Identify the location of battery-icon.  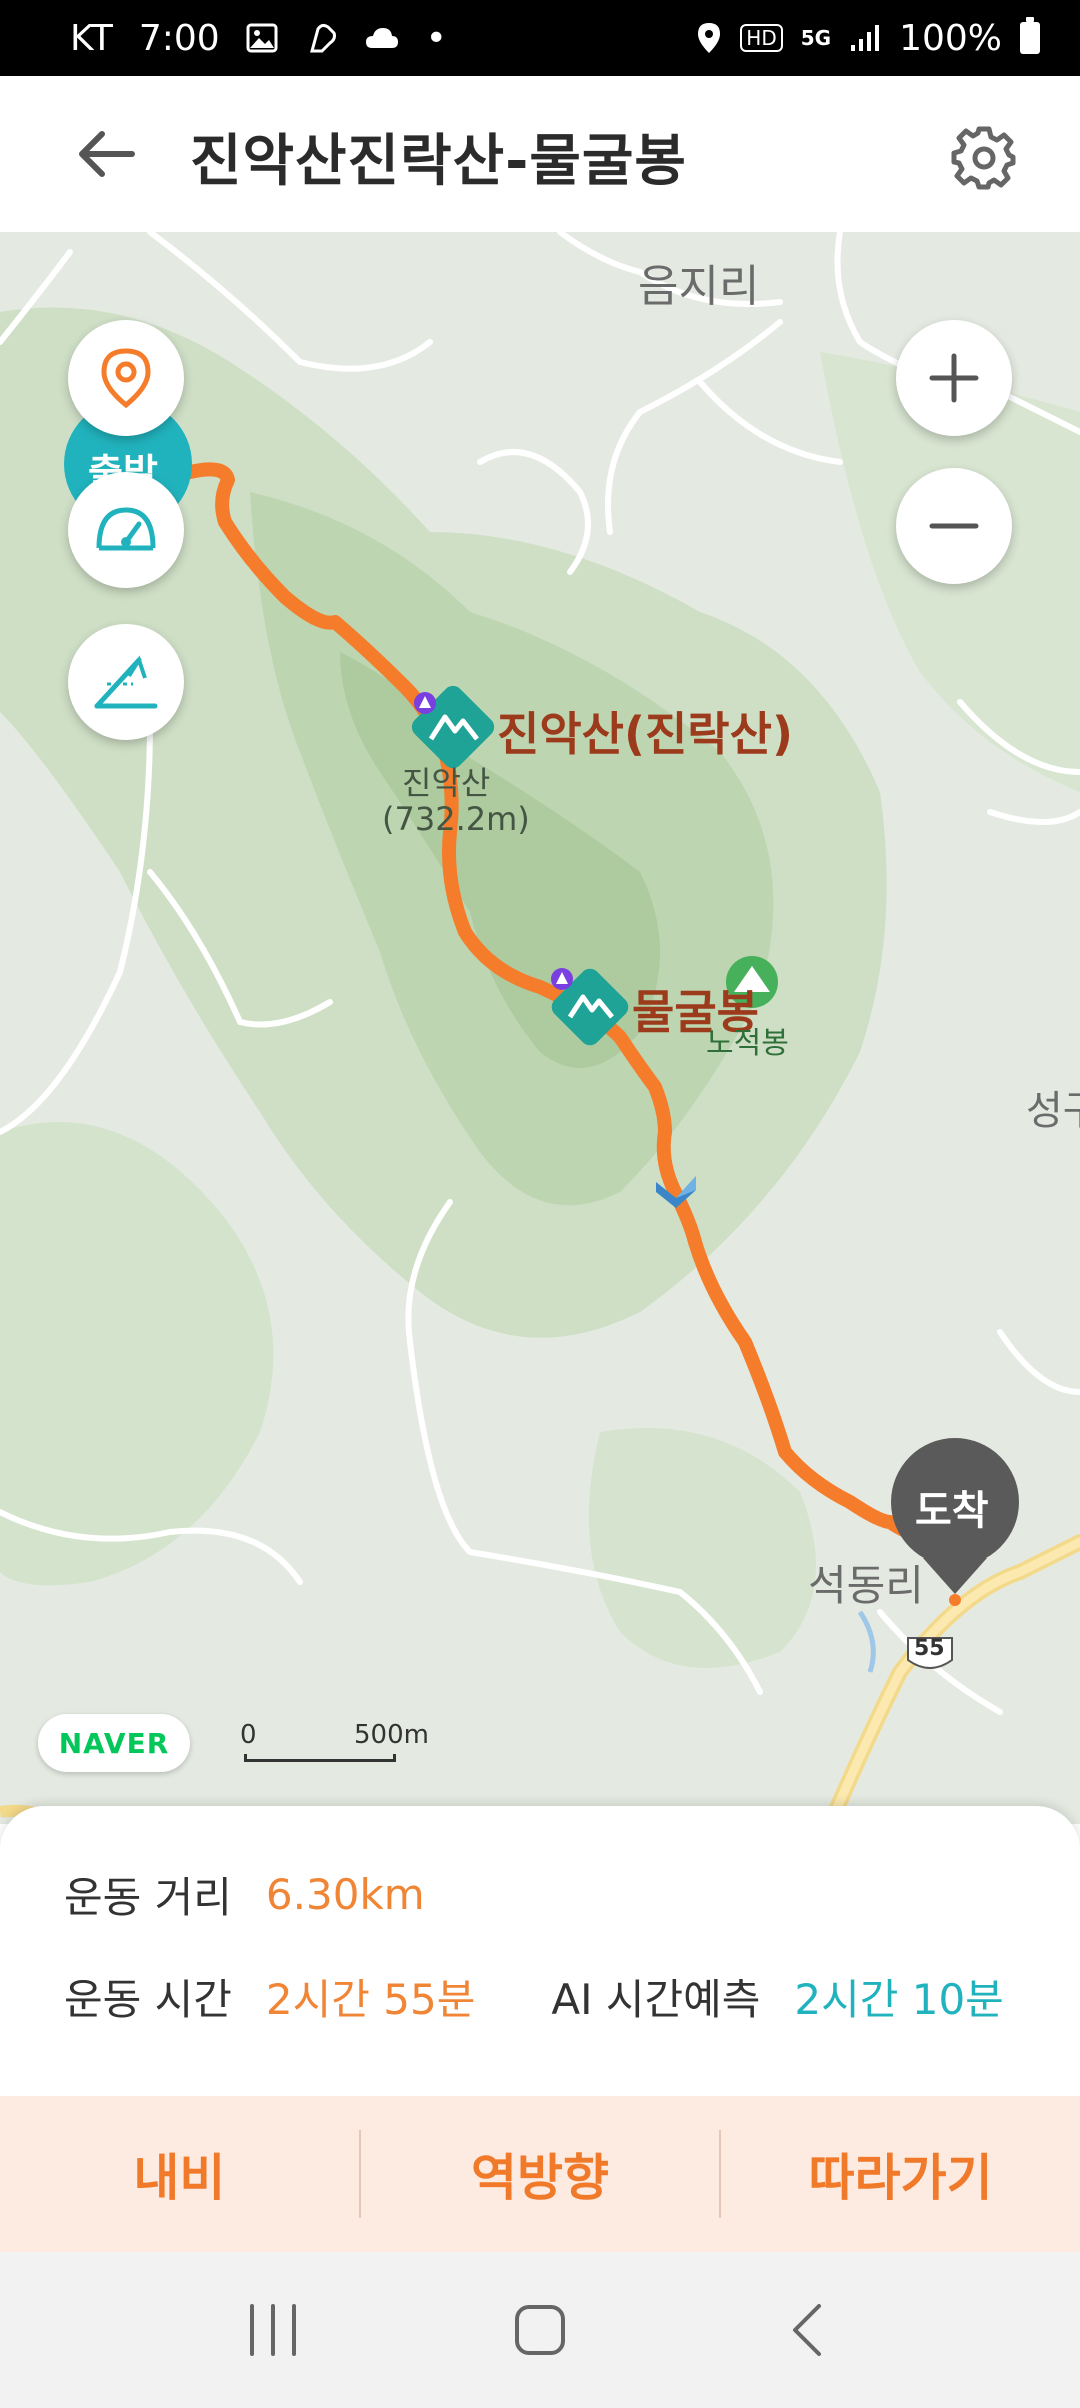
(1030, 35).